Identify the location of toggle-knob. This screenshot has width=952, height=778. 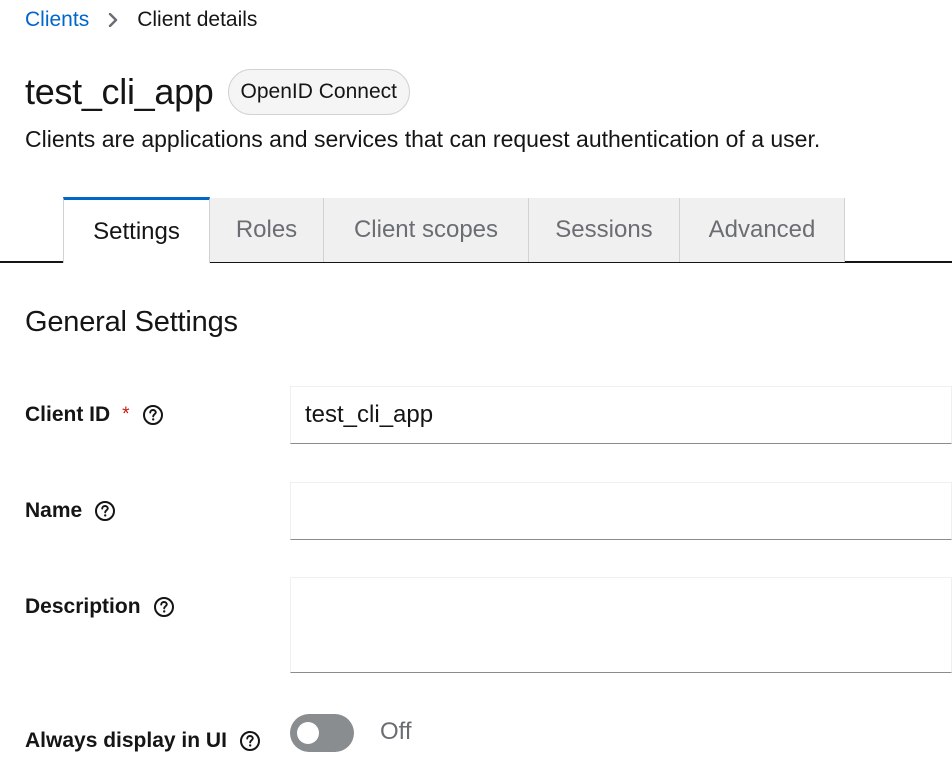
(308, 733).